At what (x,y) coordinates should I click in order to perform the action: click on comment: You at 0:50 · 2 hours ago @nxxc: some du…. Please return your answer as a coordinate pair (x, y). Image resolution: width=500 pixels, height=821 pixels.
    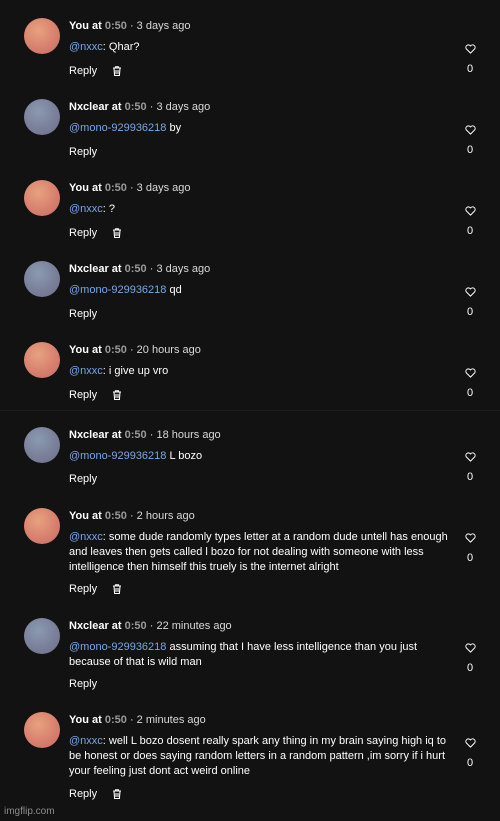
    Looking at the image, I should click on (250, 554).